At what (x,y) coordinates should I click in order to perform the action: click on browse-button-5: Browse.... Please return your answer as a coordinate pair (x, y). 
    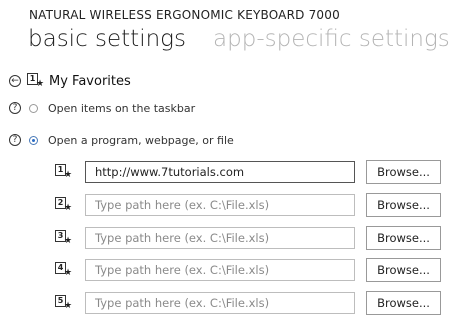
    Looking at the image, I should click on (403, 303).